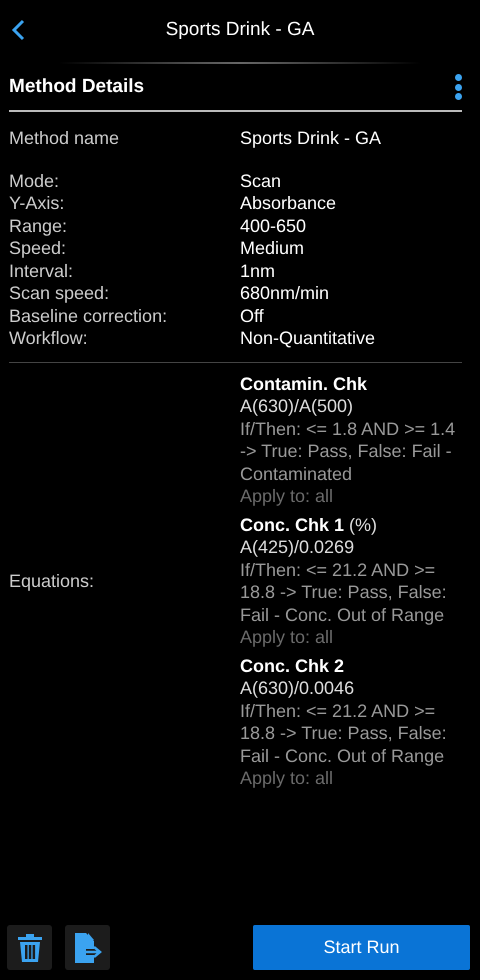 This screenshot has width=480, height=980. I want to click on field-label: Y-Axis:, so click(37, 203).